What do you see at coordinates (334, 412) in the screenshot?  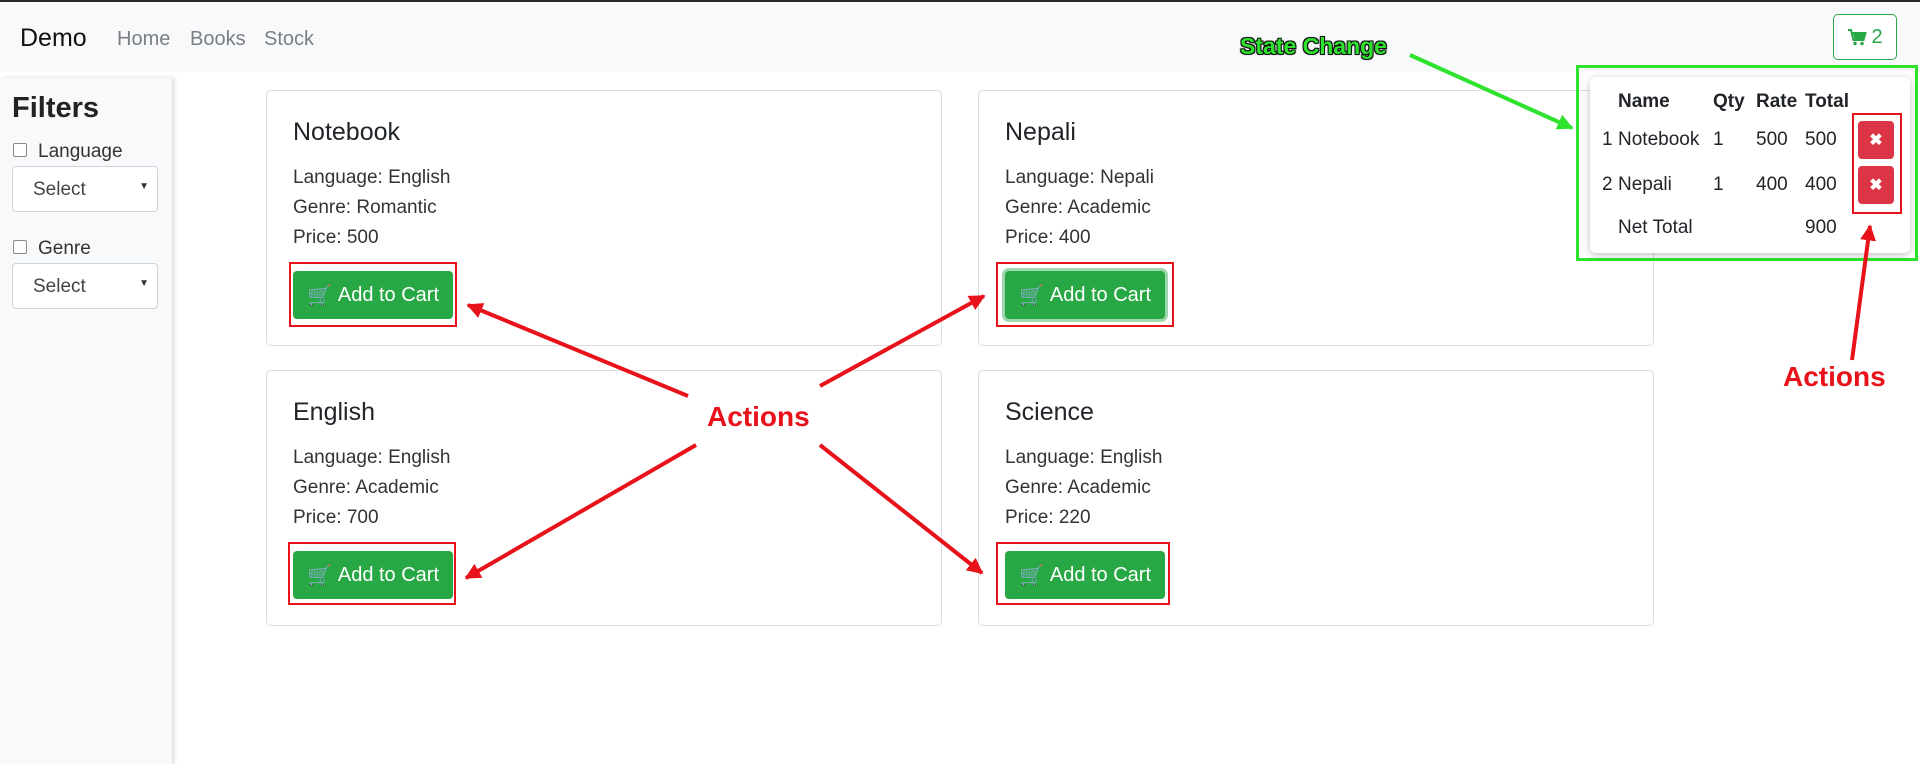 I see `book-title: English` at bounding box center [334, 412].